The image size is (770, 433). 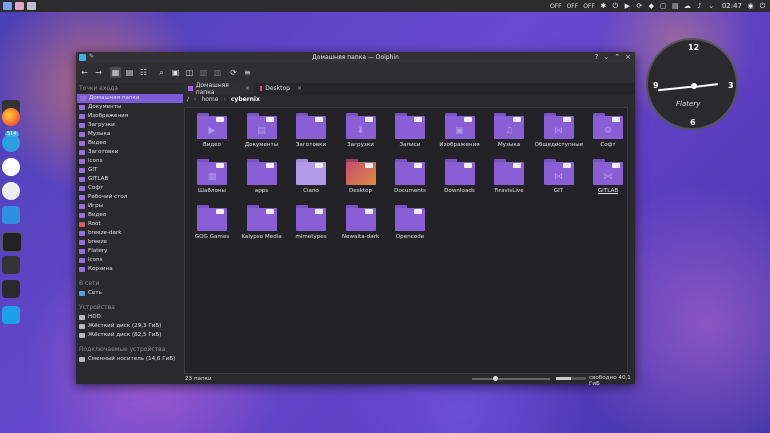 What do you see at coordinates (129, 242) in the screenshot?
I see `sidebar-item-breeze: breeze` at bounding box center [129, 242].